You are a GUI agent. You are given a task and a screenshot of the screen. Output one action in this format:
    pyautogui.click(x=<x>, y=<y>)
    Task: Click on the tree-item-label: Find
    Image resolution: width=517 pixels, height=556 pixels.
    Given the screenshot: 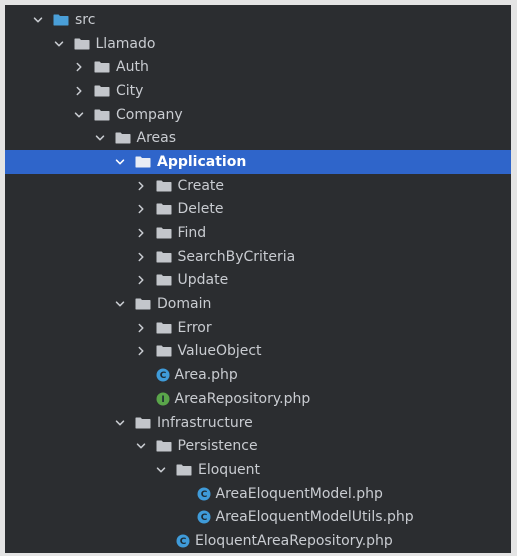 What is the action you would take?
    pyautogui.click(x=192, y=233)
    